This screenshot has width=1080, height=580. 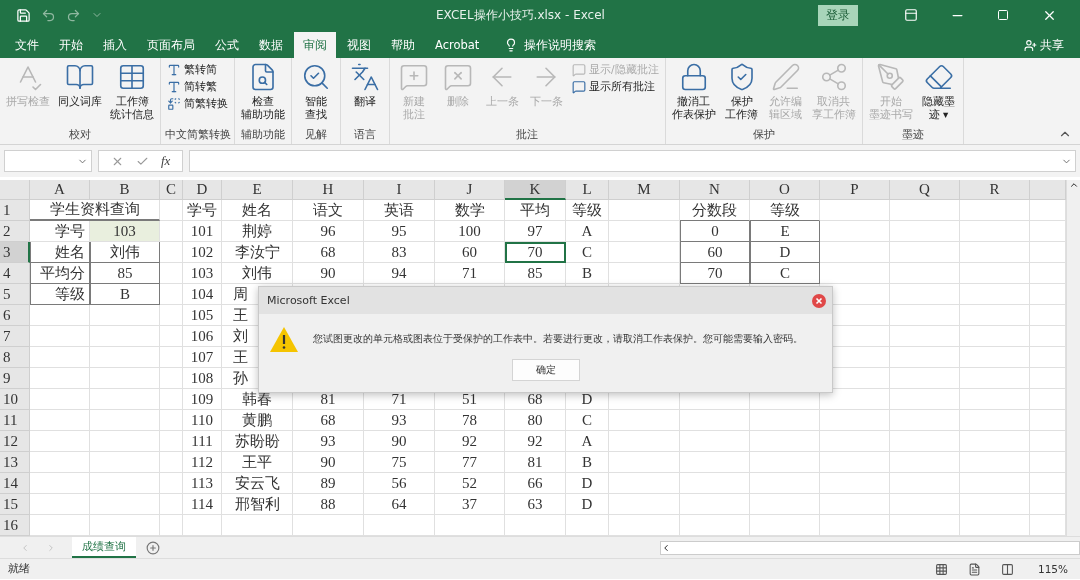 What do you see at coordinates (838, 15) in the screenshot?
I see `login-button: 登录` at bounding box center [838, 15].